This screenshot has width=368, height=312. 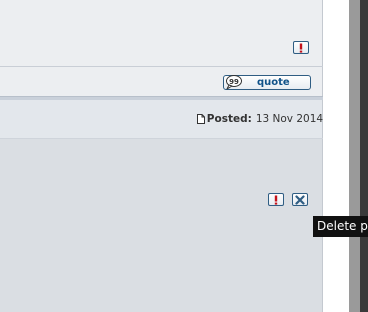 I want to click on posted-label: Posted:, so click(x=229, y=119).